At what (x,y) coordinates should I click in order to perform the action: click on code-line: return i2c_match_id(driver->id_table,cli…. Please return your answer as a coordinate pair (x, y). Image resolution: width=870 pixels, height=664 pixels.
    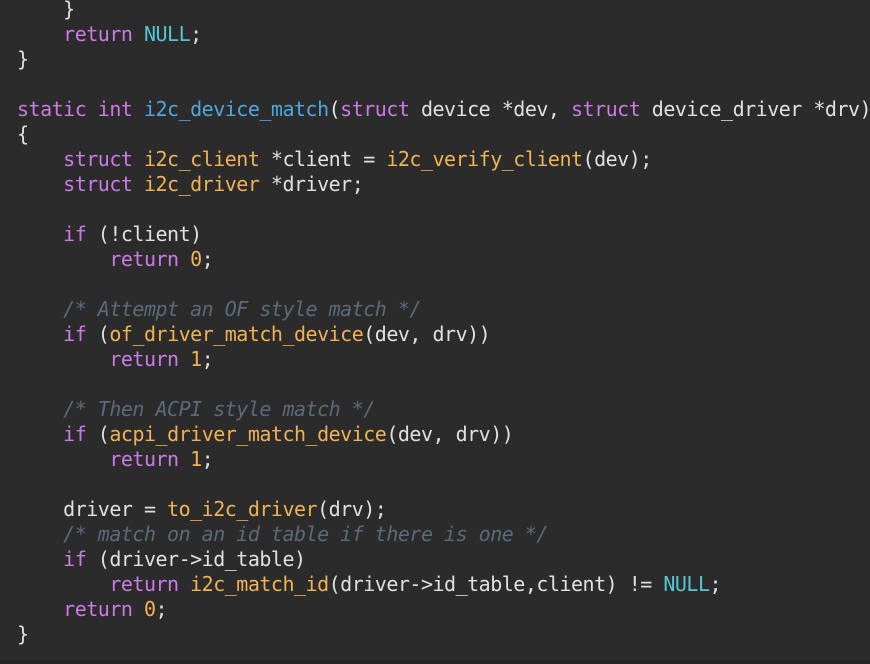
    Looking at the image, I should click on (369, 584).